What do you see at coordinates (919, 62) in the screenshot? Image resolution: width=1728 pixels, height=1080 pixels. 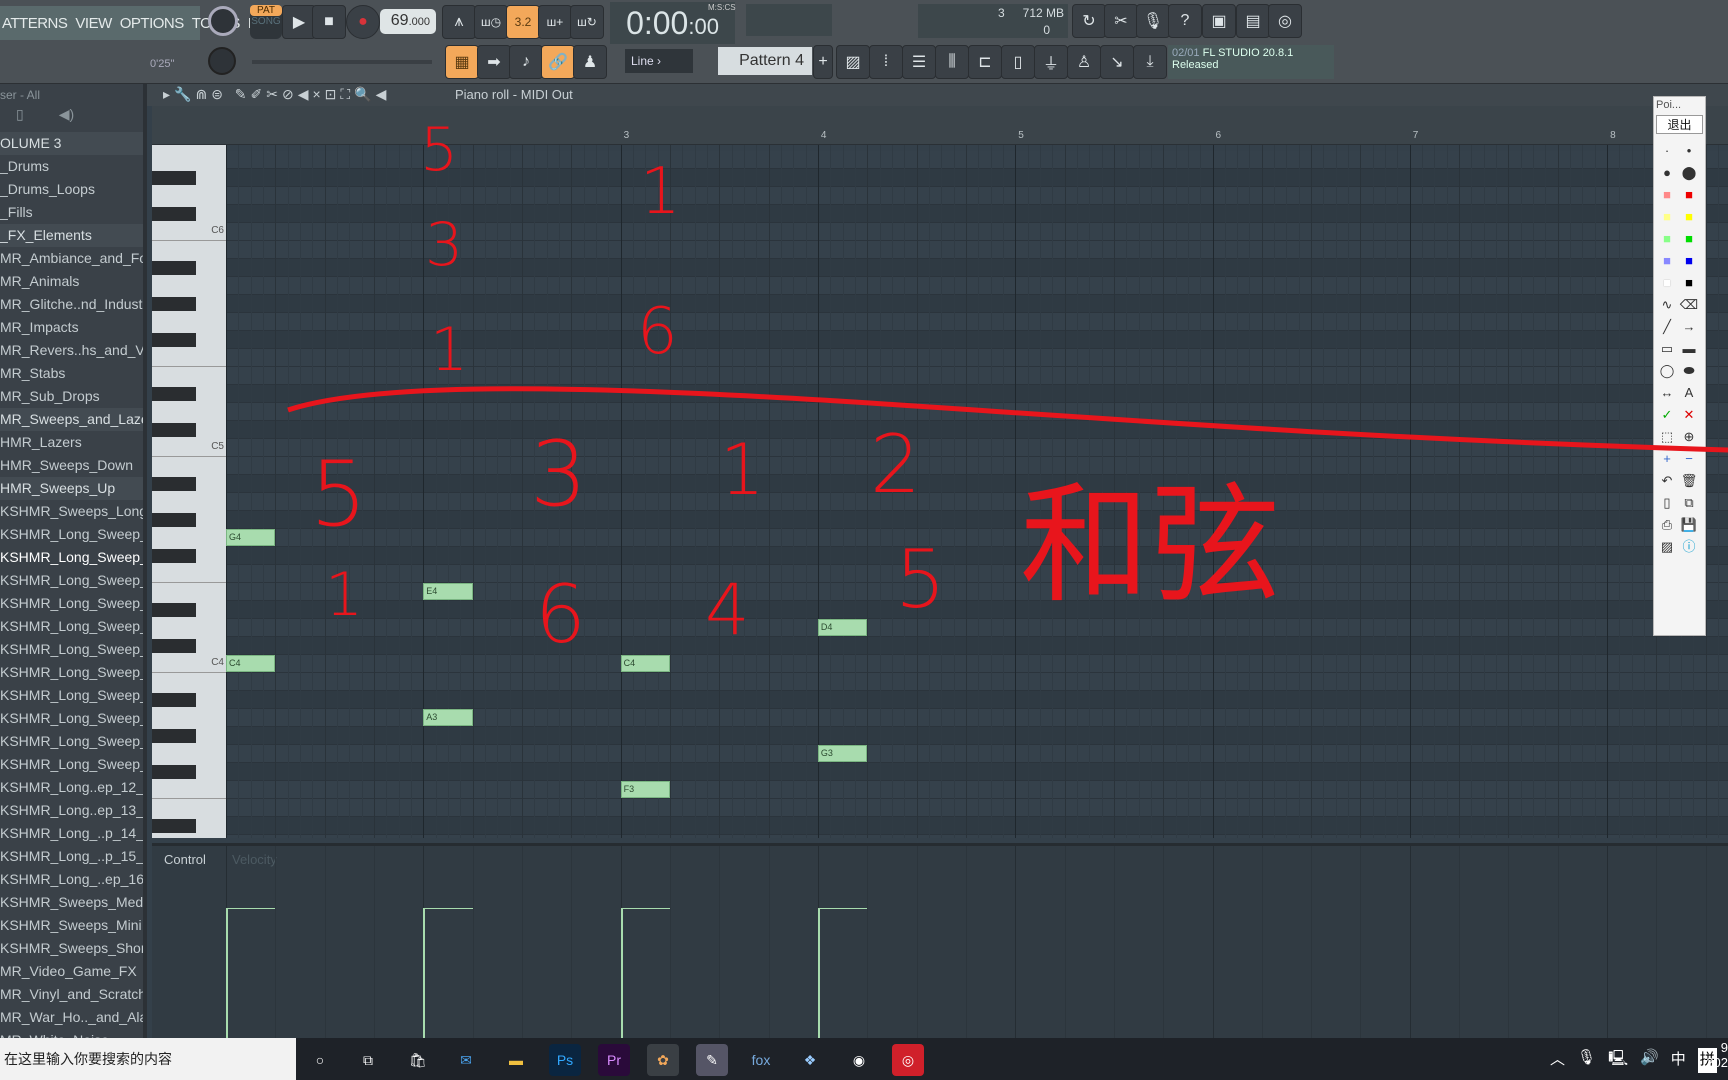 I see `channel-rack-icon: ☰` at bounding box center [919, 62].